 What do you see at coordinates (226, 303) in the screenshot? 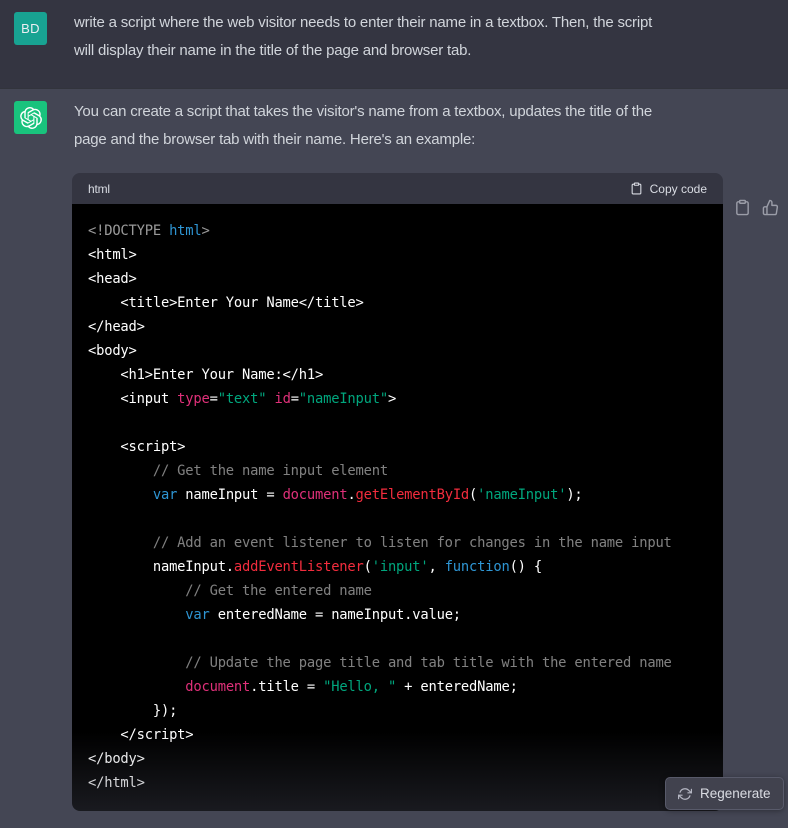
I see `code-line: <title>Enter Your Name</title>` at bounding box center [226, 303].